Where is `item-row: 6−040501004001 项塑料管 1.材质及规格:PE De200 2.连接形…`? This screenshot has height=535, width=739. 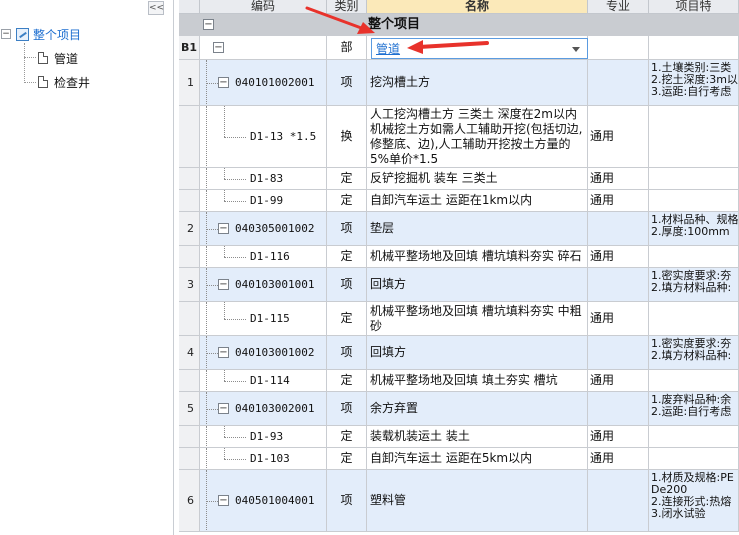 item-row: 6−040501004001 项塑料管 1.材质及规格:PE De200 2.连接形… is located at coordinates (459, 501).